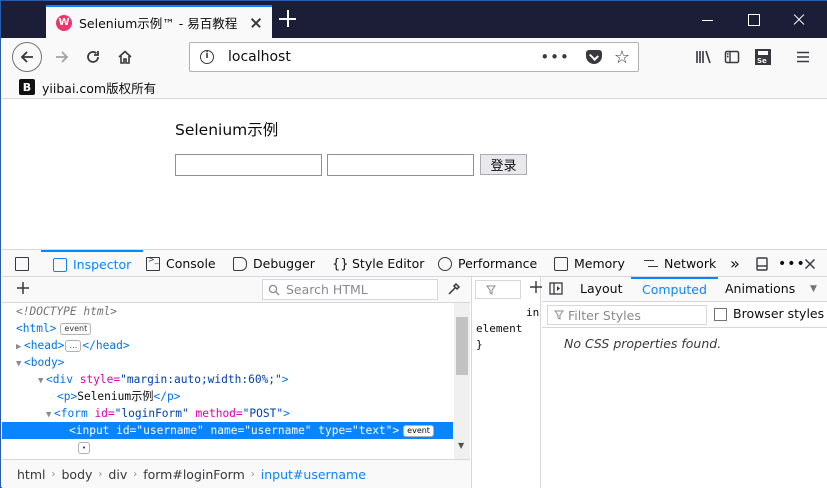 The image size is (827, 488). Describe the element at coordinates (256, 23) in the screenshot. I see `tab-close-icon` at that location.